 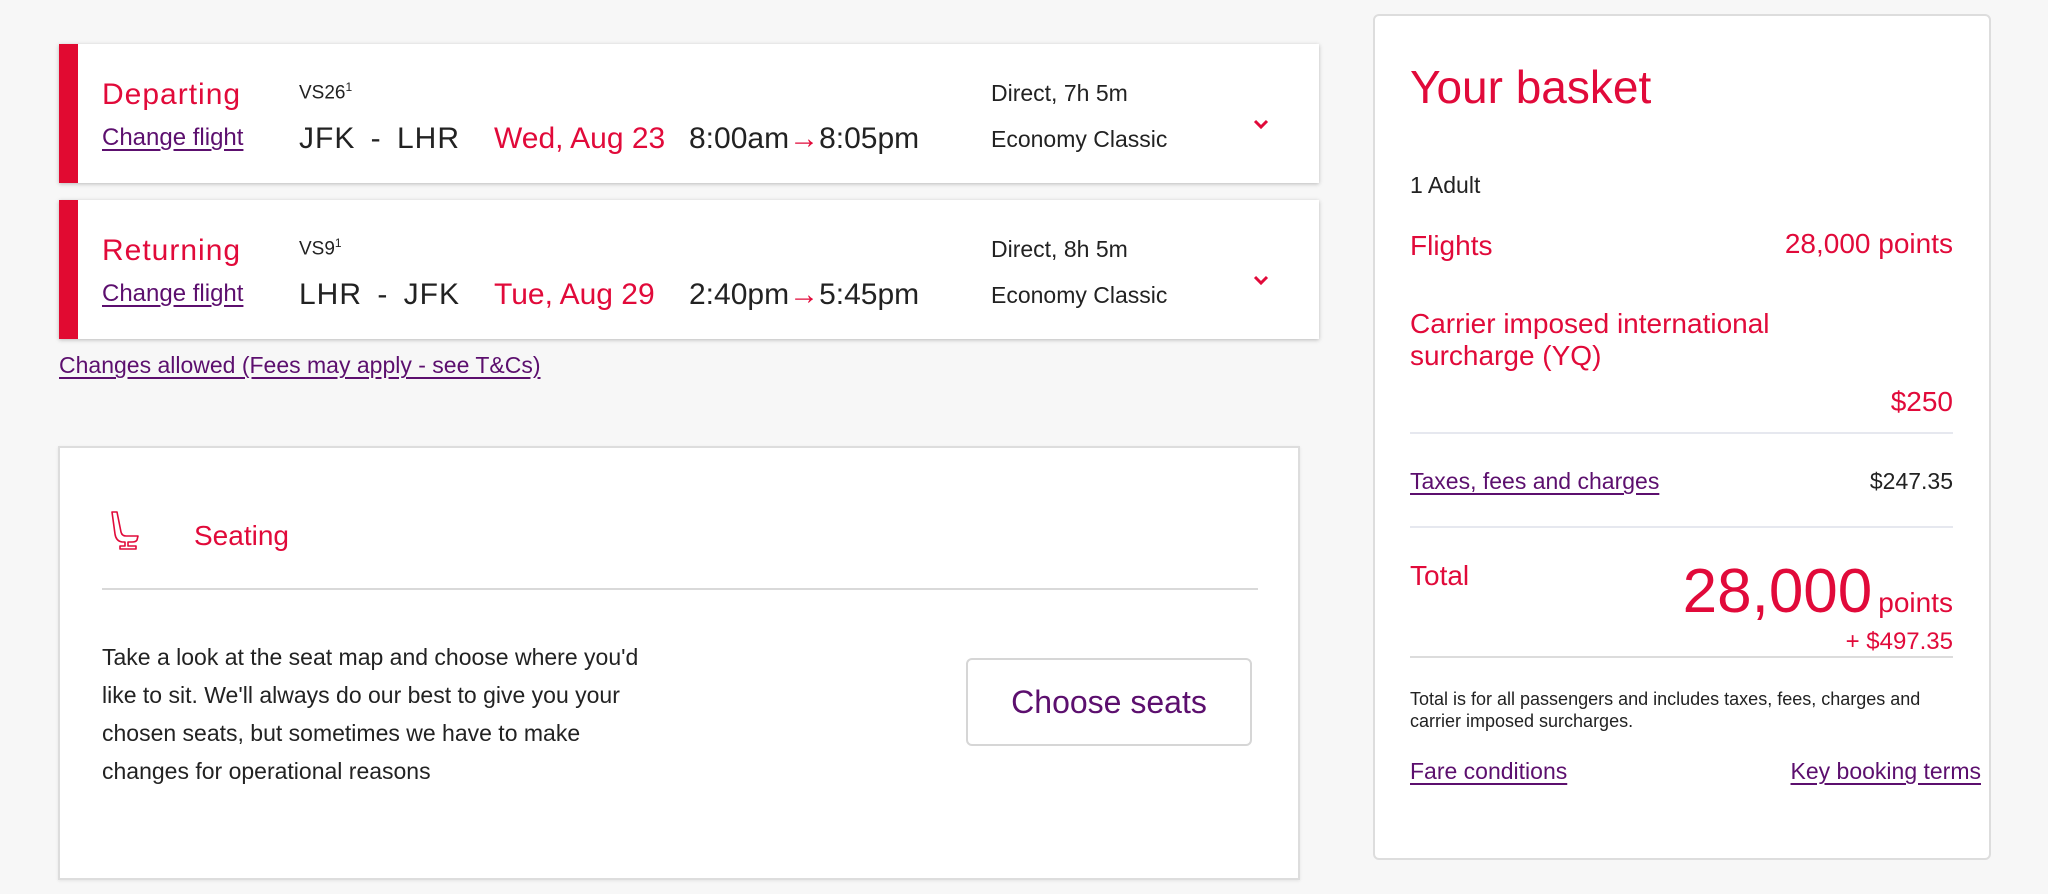 I want to click on flights-label: Flights, so click(x=1451, y=245).